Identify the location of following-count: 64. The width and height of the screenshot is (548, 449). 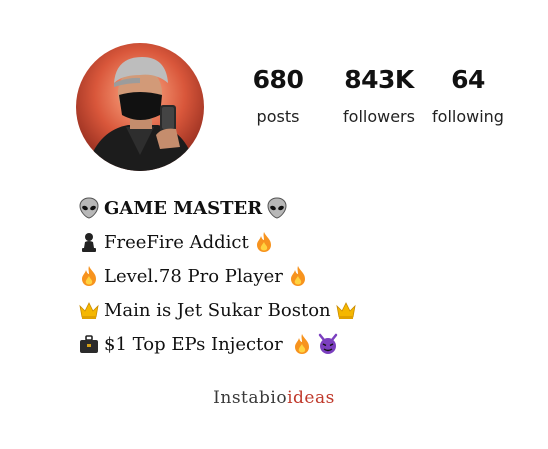
(468, 79).